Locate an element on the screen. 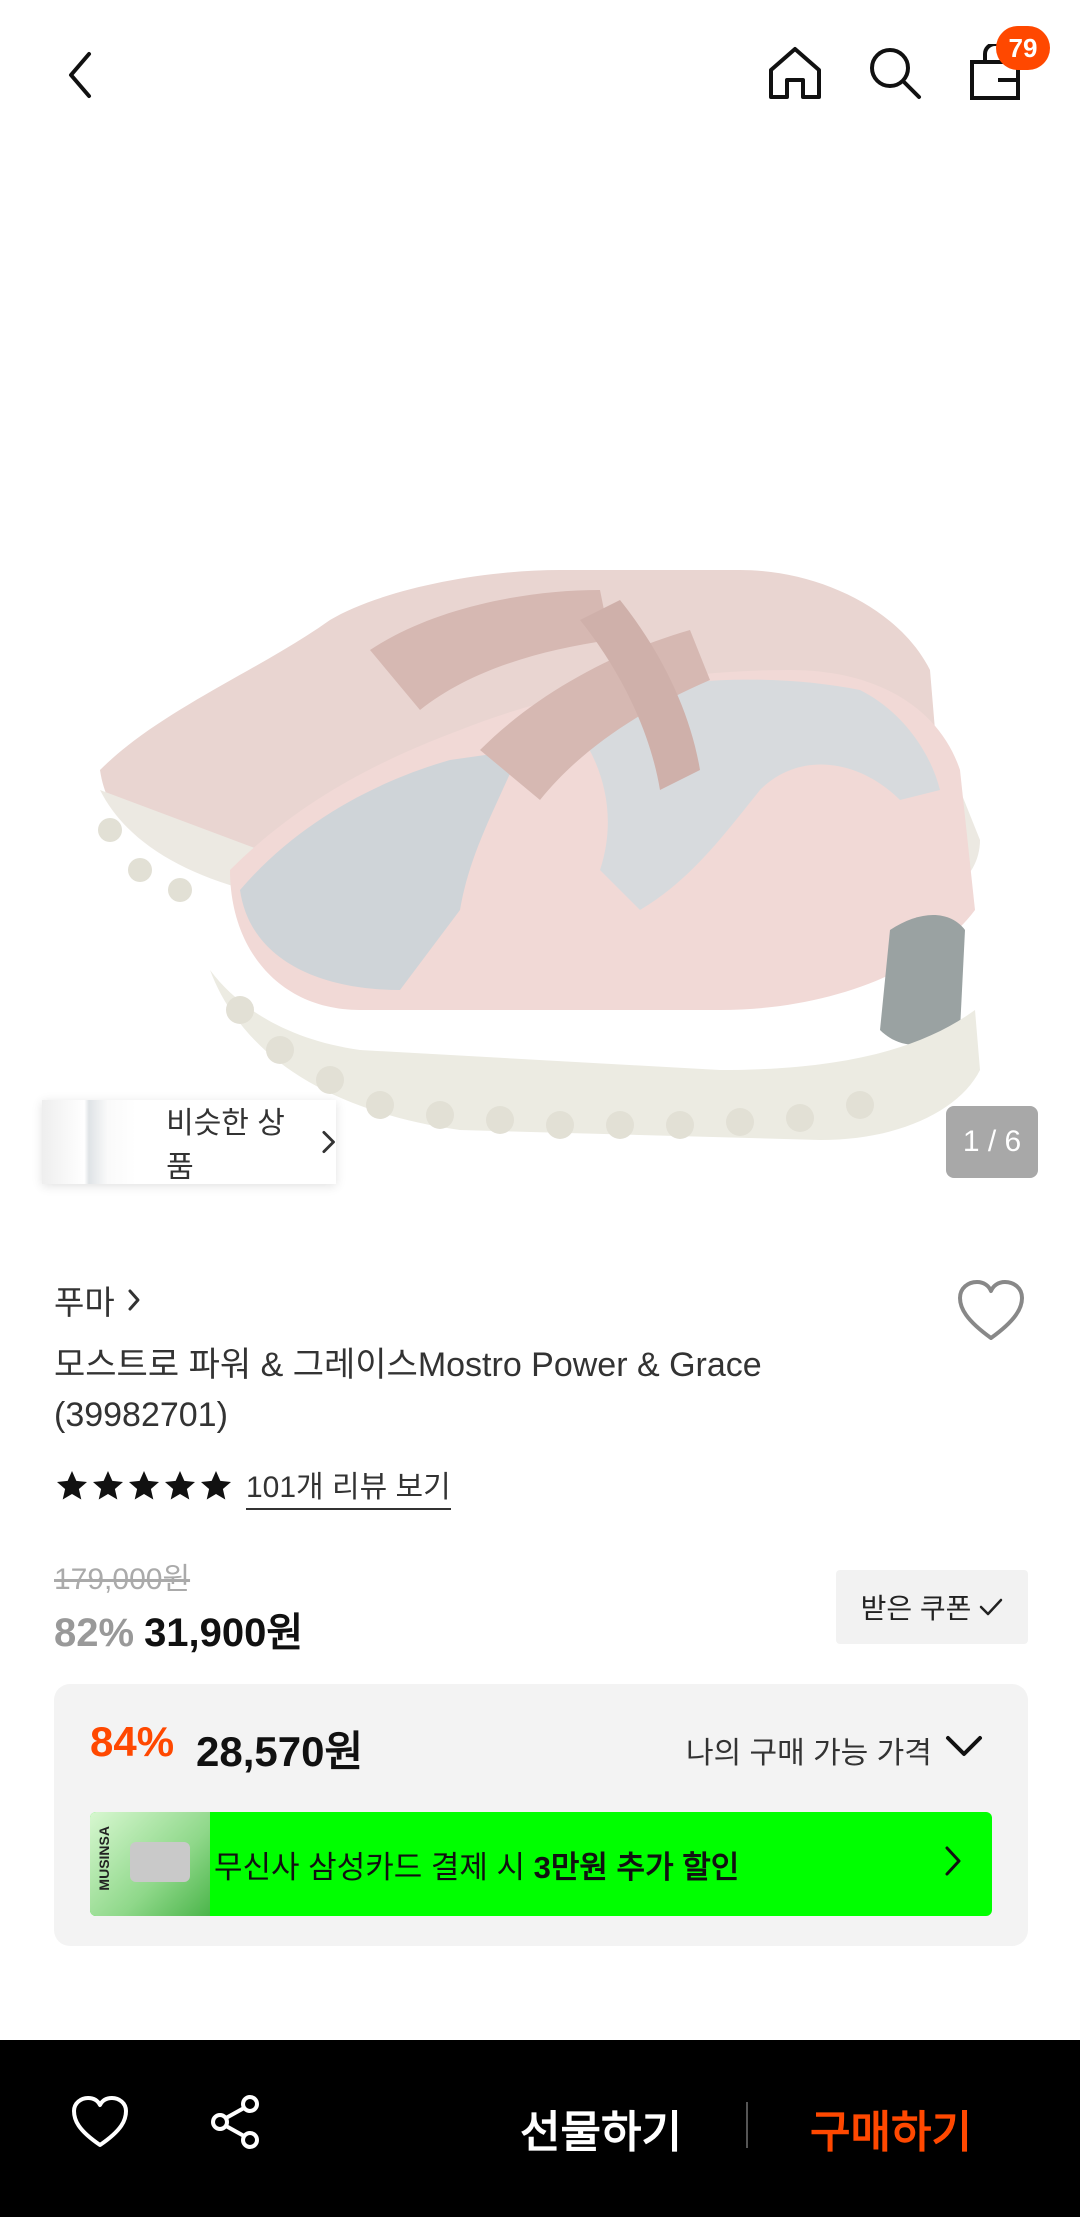  review-link: 101개 리뷰 보기 is located at coordinates (348, 1486).